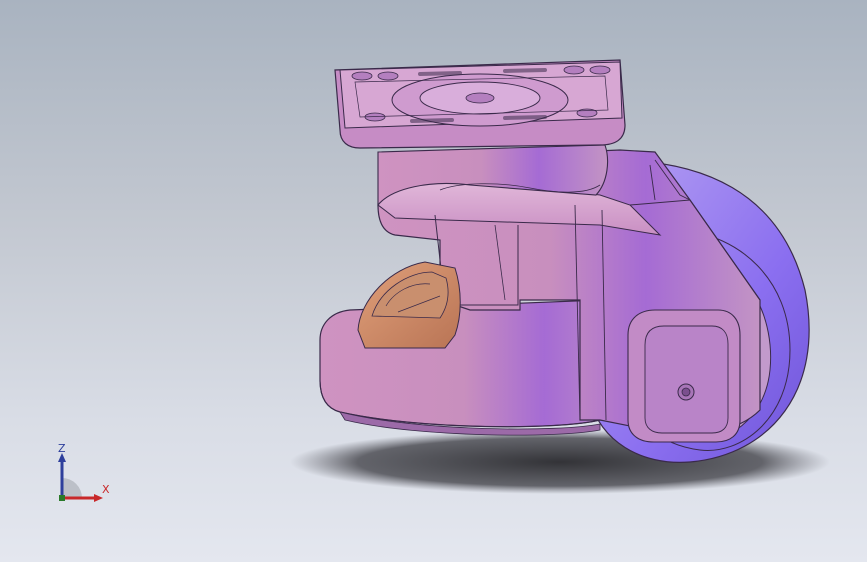  What do you see at coordinates (480, 104) in the screenshot?
I see `mounting-plate` at bounding box center [480, 104].